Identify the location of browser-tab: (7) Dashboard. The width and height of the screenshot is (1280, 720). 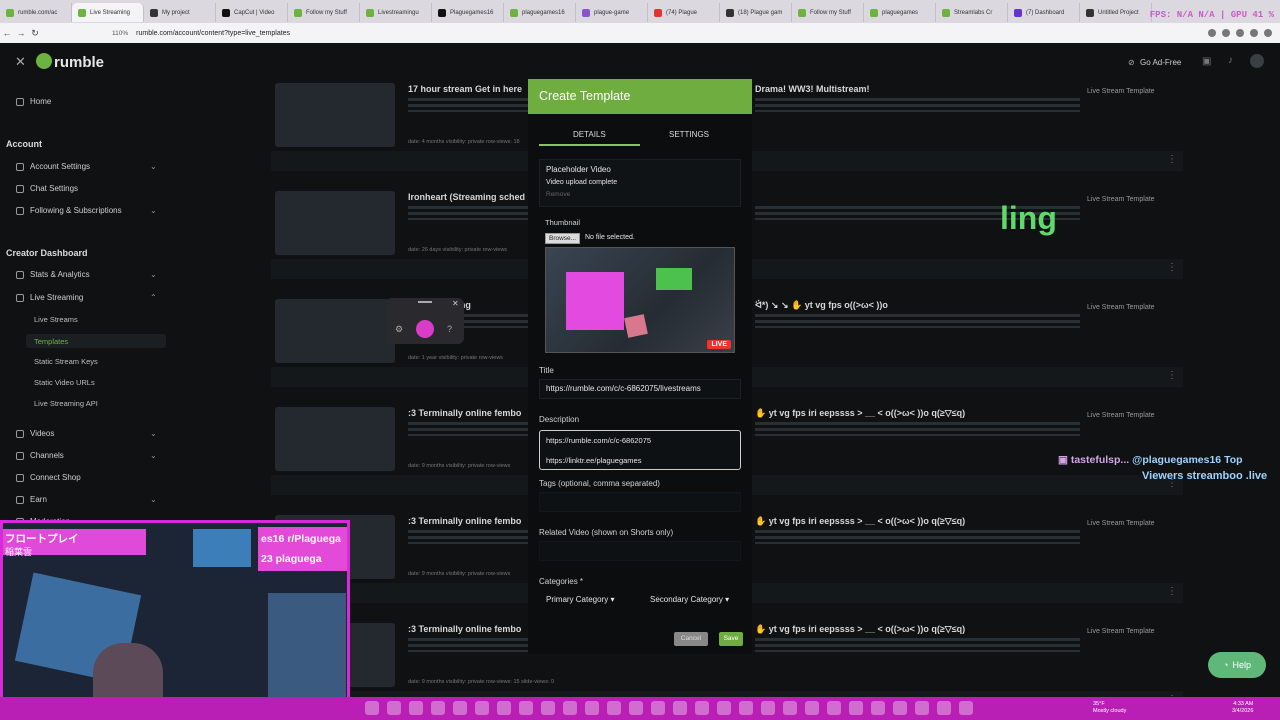
(1044, 12).